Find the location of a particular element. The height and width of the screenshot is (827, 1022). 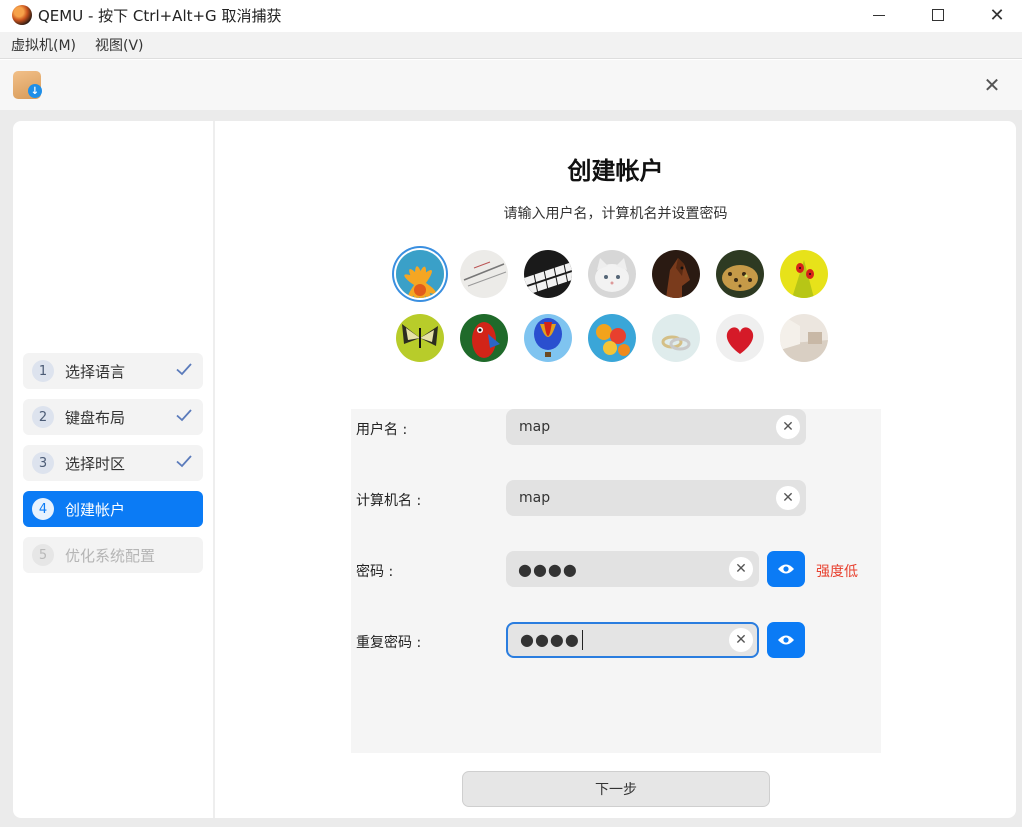

step-label: 选择语言 is located at coordinates (95, 371).